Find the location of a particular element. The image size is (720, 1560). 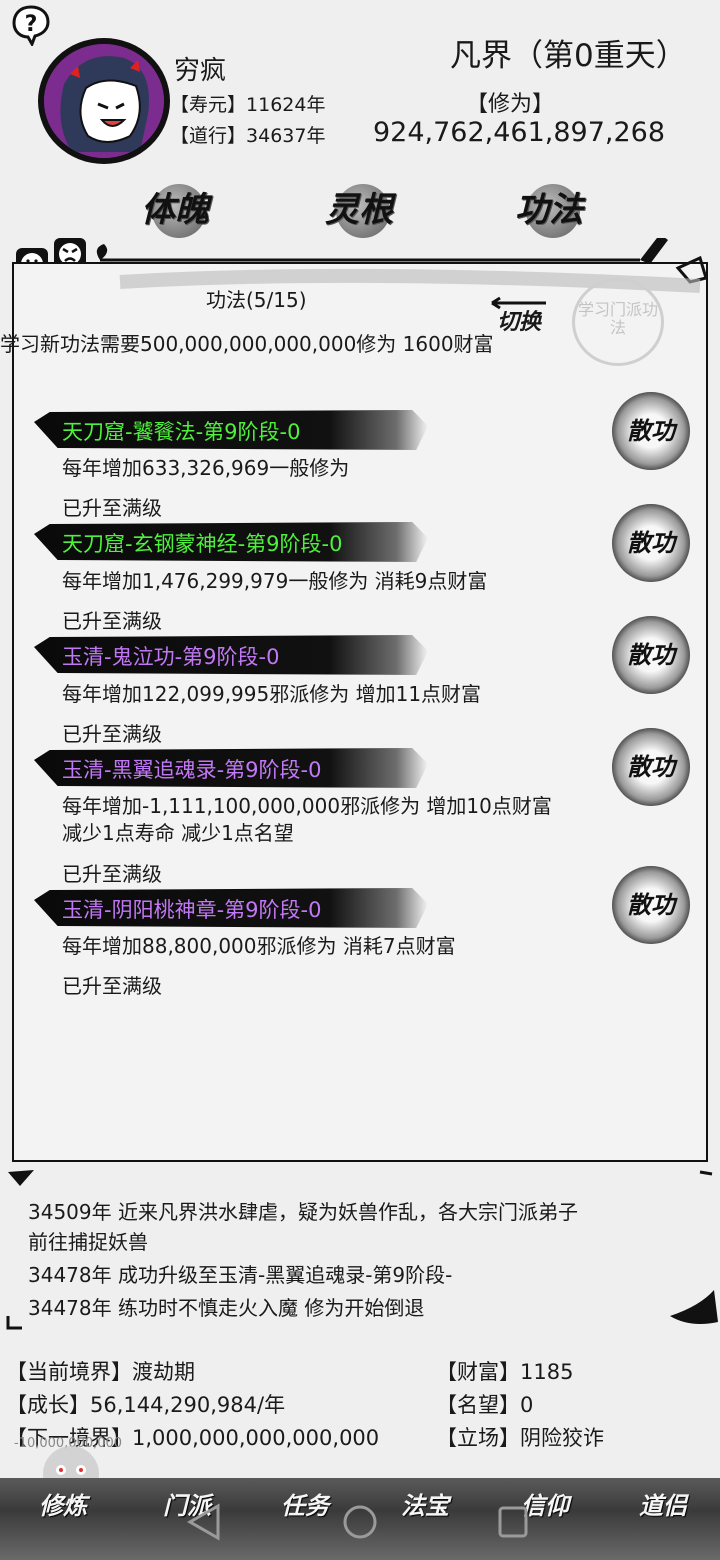

cultivation-label: 【修为】 is located at coordinates (510, 104).